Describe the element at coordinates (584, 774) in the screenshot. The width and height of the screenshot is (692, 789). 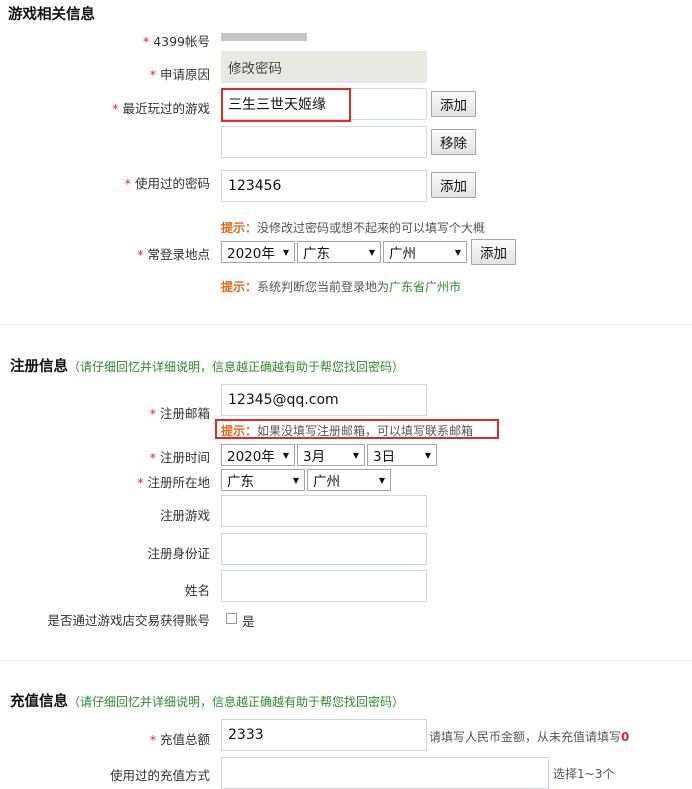
I see `recharge-method-hint: 选择1~3个` at that location.